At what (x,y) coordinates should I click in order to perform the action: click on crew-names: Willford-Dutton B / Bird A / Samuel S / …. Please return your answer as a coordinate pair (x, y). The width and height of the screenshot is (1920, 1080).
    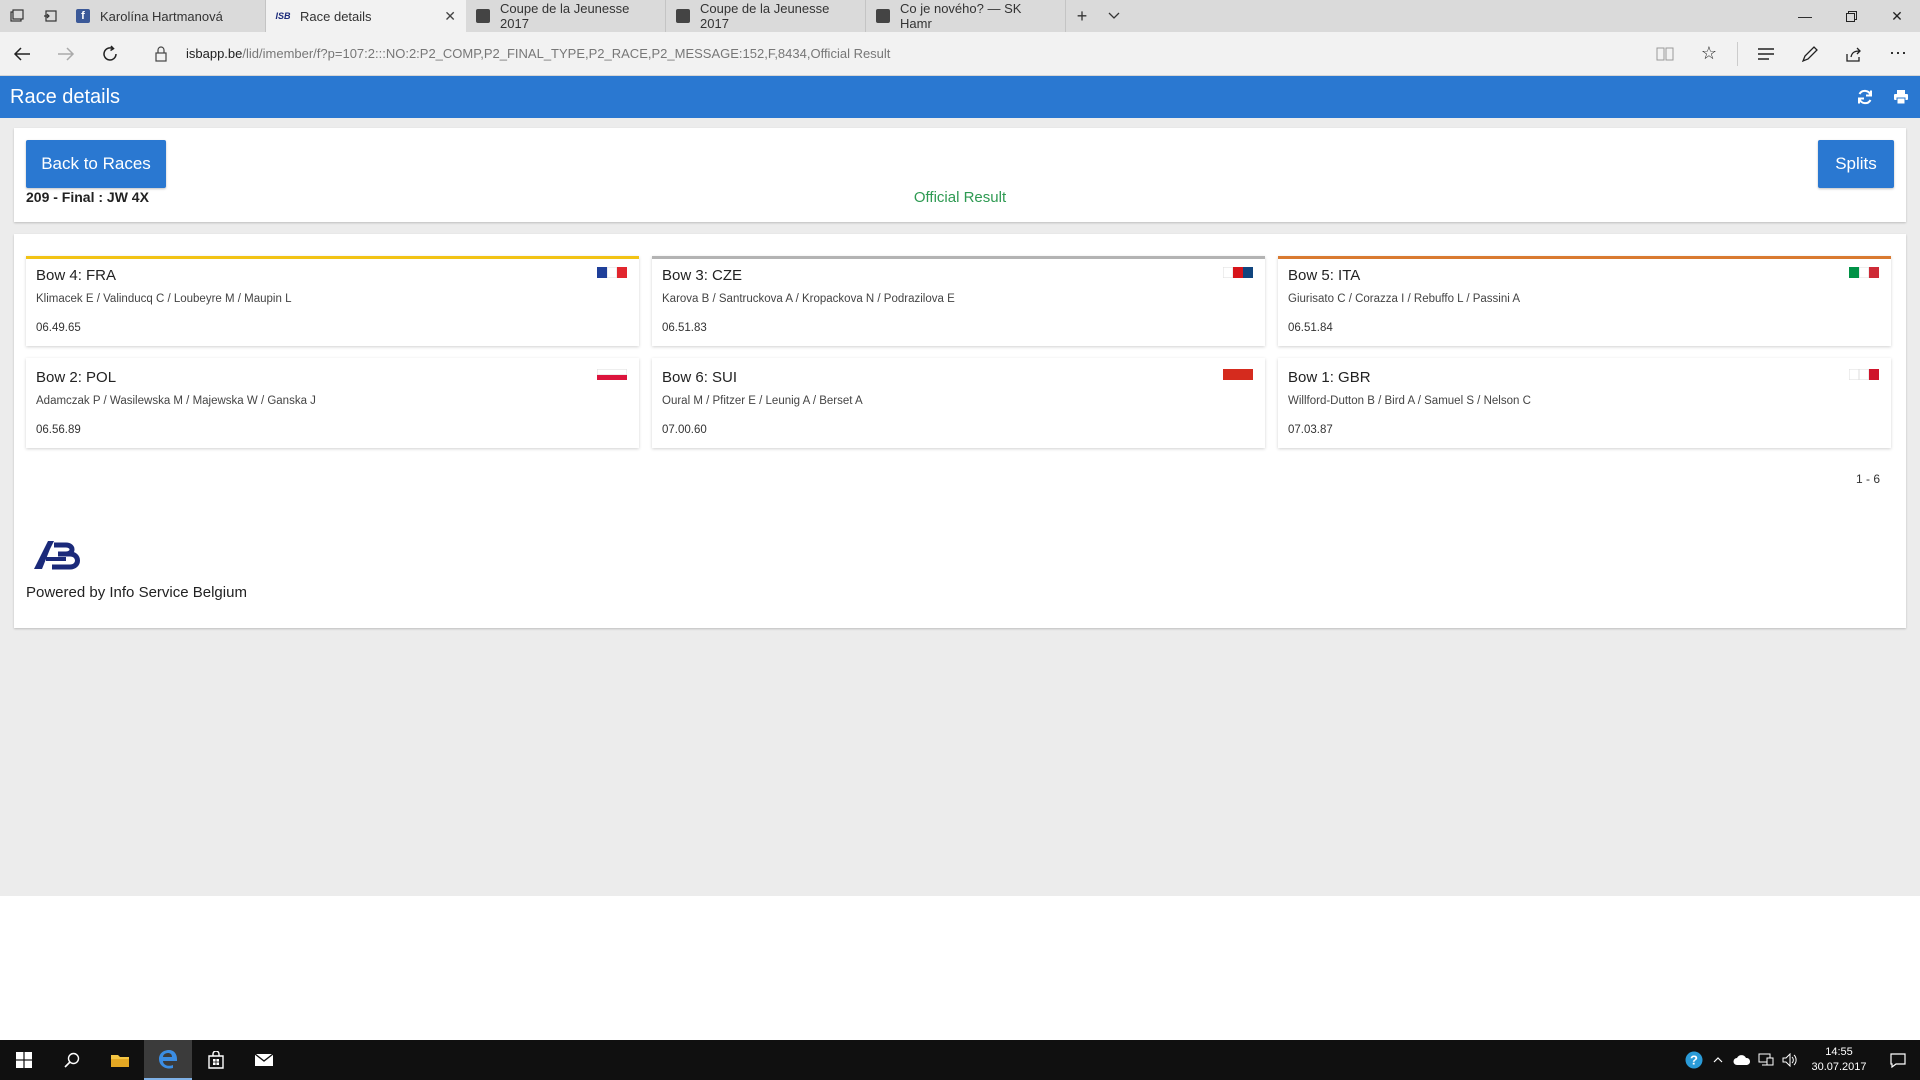
    Looking at the image, I should click on (1409, 401).